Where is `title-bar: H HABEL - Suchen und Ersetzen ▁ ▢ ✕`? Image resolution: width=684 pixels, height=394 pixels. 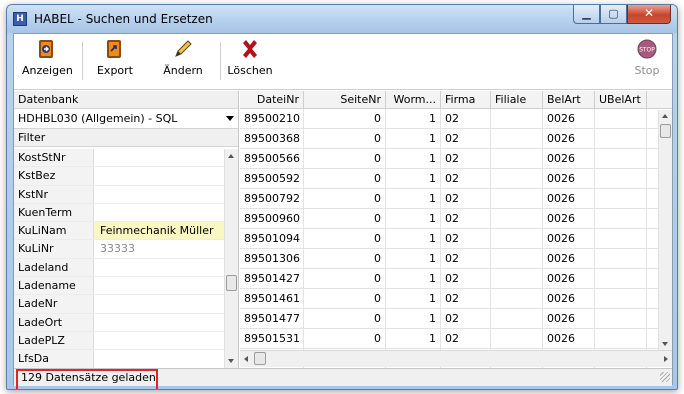
title-bar: H HABEL - Suchen und Ersetzen ▁ ▢ ✕ is located at coordinates (342, 19).